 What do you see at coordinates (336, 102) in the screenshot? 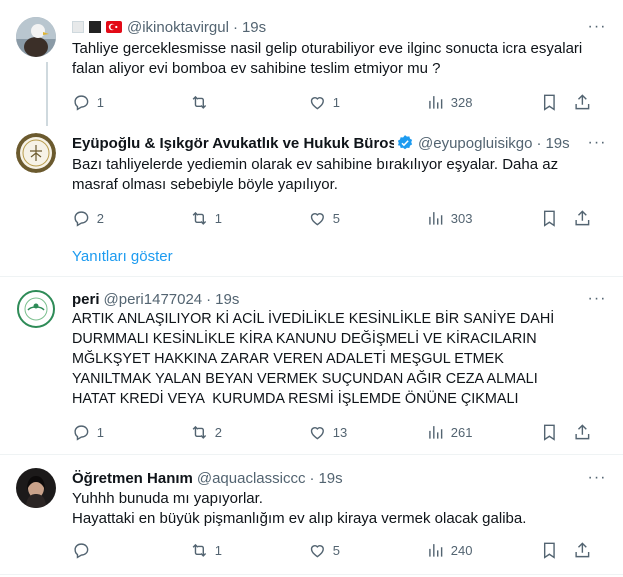
I see `like-count: 1` at bounding box center [336, 102].